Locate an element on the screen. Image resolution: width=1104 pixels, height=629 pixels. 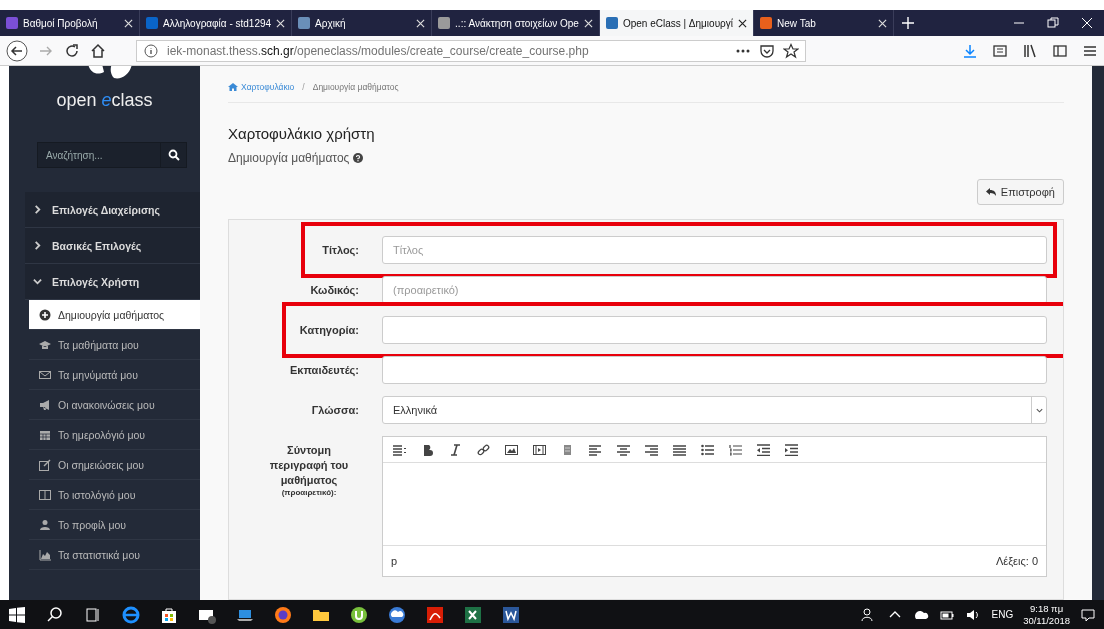
spreadsheet-icon is located at coordinates (473, 614).